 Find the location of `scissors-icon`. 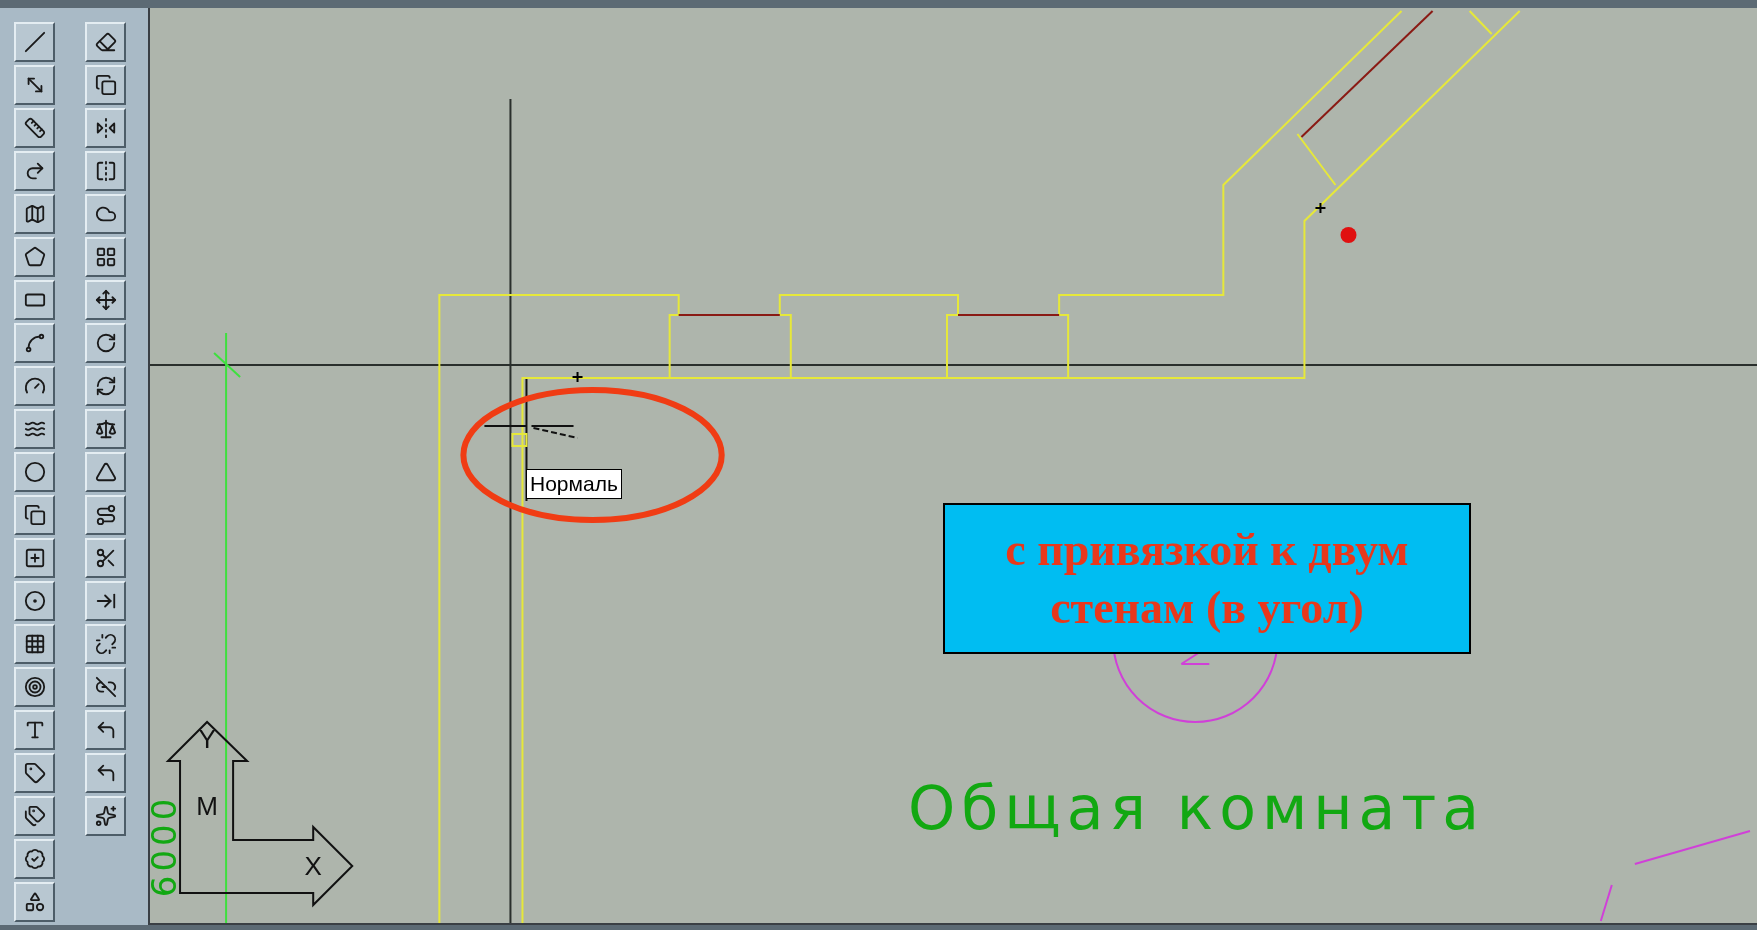

scissors-icon is located at coordinates (105, 558).